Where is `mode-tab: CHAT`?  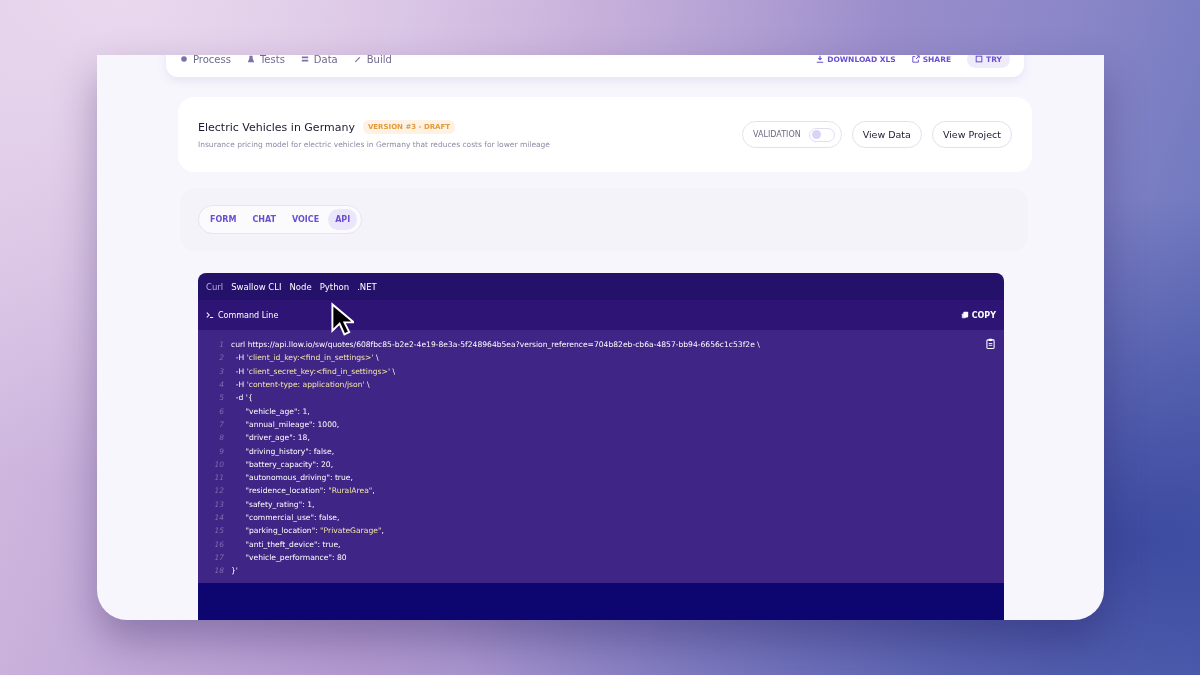 mode-tab: CHAT is located at coordinates (264, 219).